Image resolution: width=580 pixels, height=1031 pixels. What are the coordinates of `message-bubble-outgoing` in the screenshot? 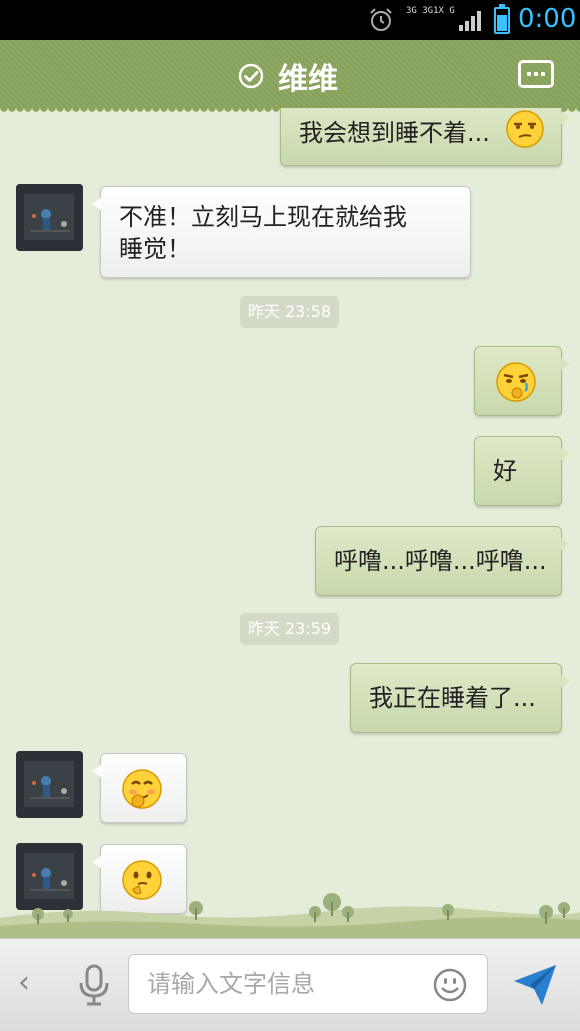 It's located at (522, 381).